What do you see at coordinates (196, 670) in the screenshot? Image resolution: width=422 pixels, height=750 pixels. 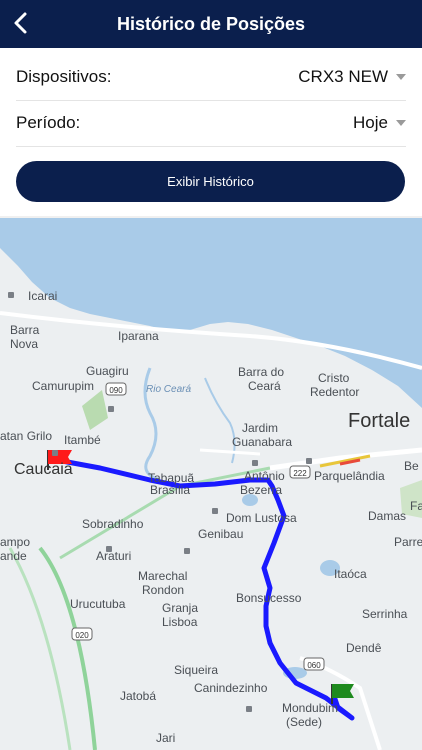 I see `map-label-siqueira: Siqueira` at bounding box center [196, 670].